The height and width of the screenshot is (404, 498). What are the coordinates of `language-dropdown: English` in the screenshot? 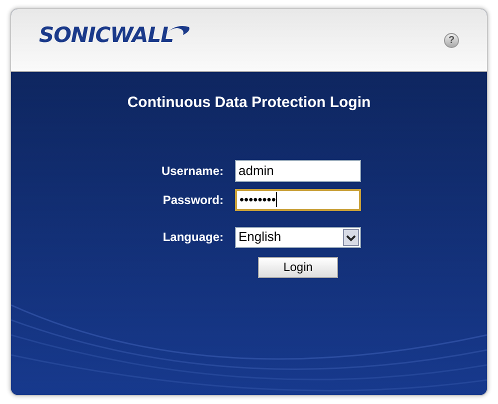 It's located at (297, 237).